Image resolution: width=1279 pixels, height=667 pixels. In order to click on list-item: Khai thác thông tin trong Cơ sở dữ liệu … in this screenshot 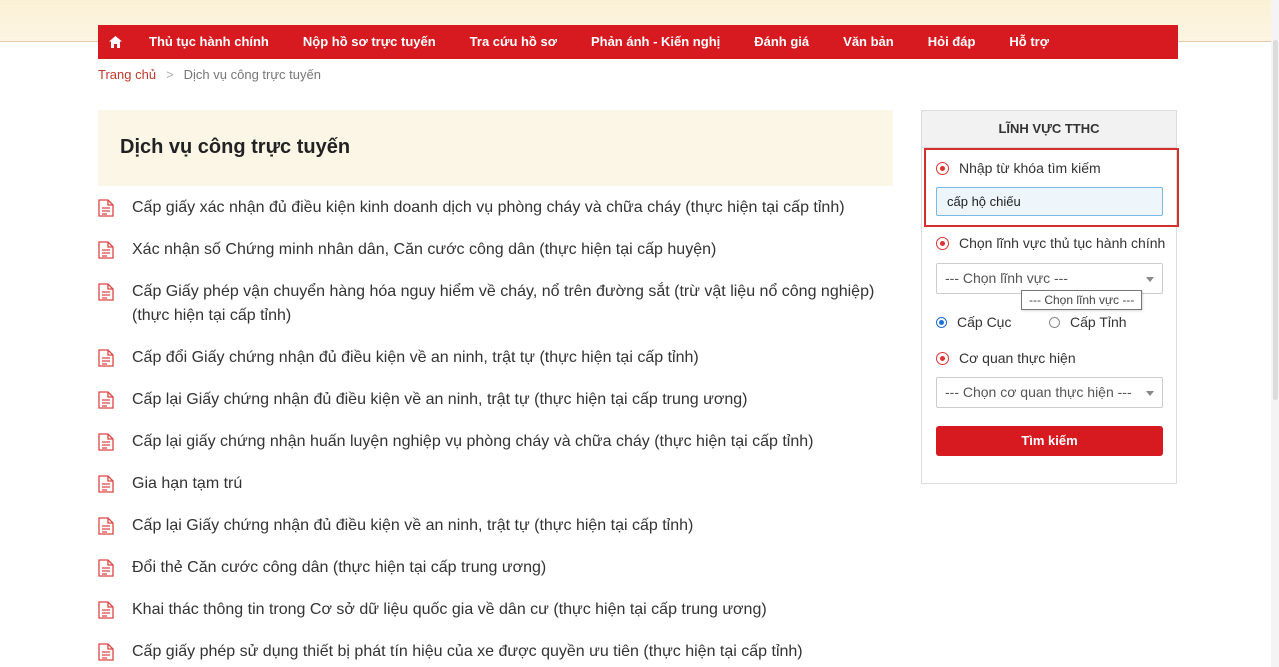, I will do `click(498, 610)`.